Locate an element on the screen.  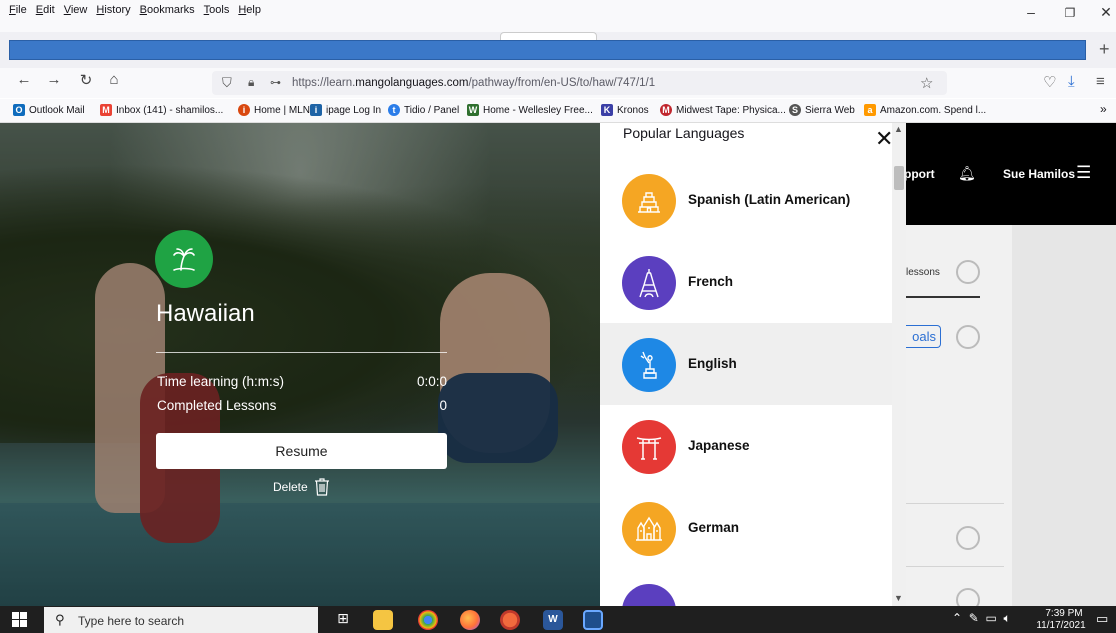
bookmark-label: ipage Log In is located at coordinates (354, 110).